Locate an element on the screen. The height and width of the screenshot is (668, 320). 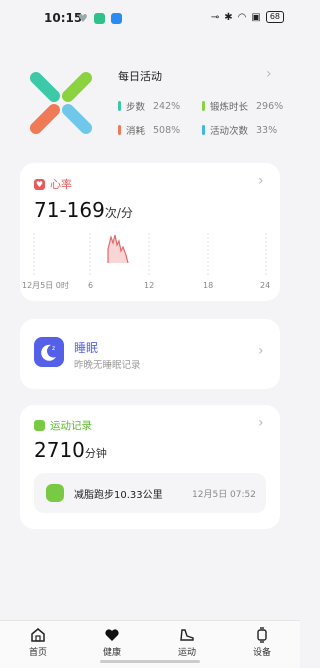
stat-steps: 步数 242% is located at coordinates (149, 106).